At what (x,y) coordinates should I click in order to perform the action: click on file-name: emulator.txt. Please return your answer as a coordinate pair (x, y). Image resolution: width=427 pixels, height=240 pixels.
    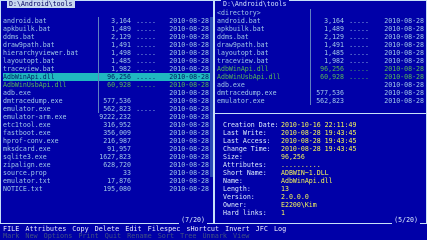
    Looking at the image, I should click on (27, 181).